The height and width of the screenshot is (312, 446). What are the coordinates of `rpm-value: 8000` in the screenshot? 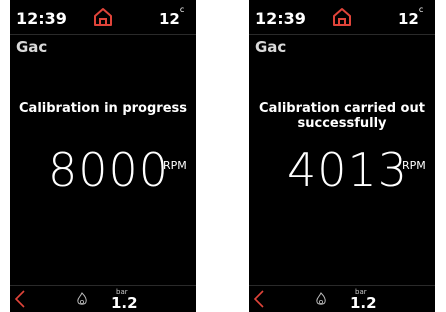 It's located at (109, 170).